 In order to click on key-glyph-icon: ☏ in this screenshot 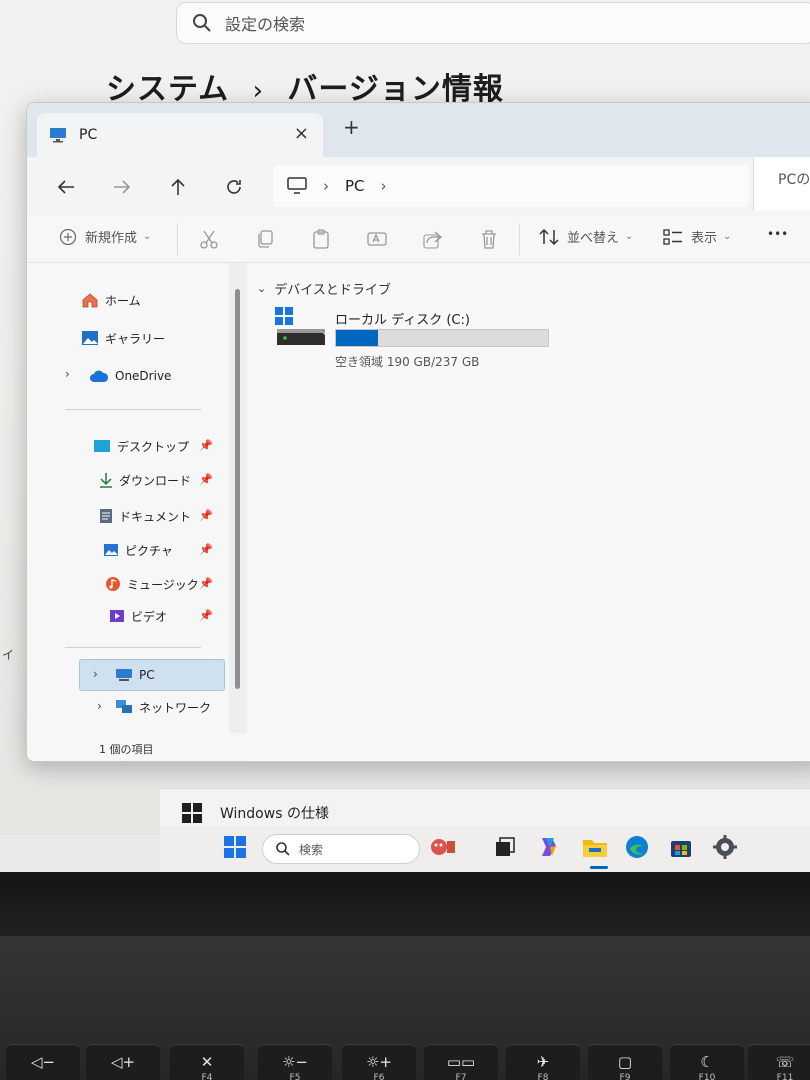, I will do `click(785, 1062)`.